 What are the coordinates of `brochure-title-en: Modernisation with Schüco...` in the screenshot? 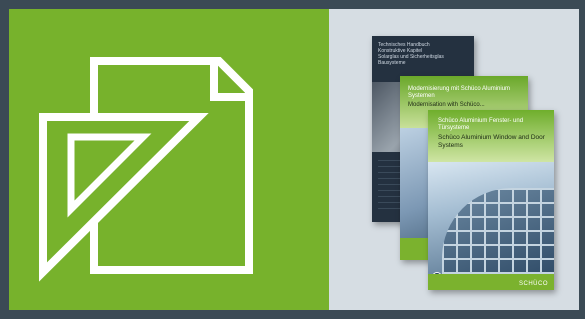 It's located at (446, 105).